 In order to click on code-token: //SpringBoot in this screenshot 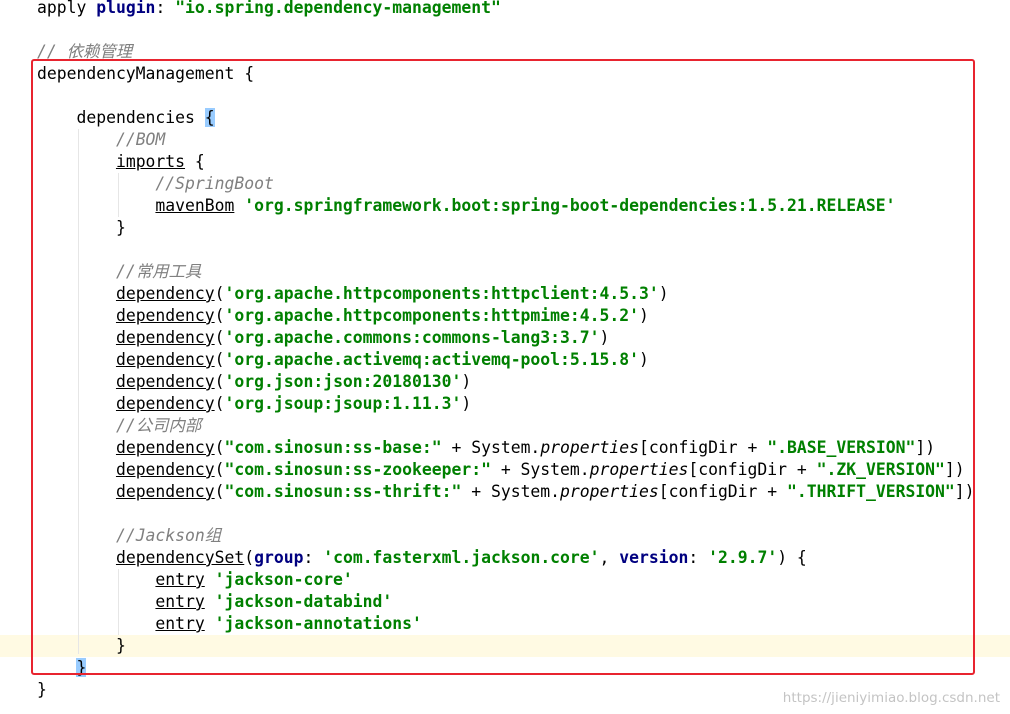, I will do `click(214, 183)`.